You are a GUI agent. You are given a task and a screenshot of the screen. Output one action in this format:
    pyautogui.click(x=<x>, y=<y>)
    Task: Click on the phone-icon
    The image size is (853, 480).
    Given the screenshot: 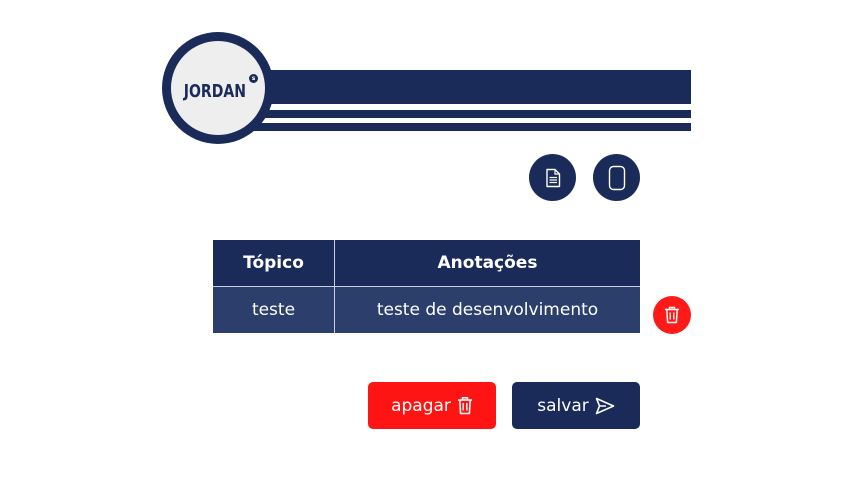 What is the action you would take?
    pyautogui.click(x=617, y=178)
    